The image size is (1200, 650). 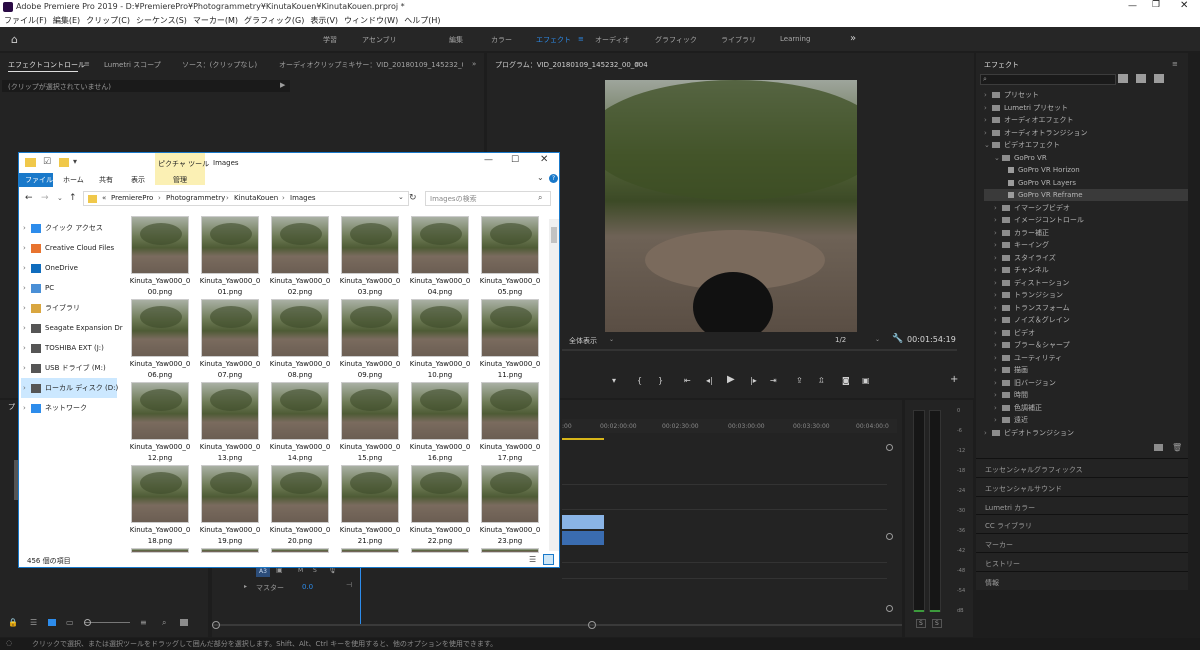 What do you see at coordinates (921, 623) in the screenshot?
I see `meter-solo-left: S` at bounding box center [921, 623].